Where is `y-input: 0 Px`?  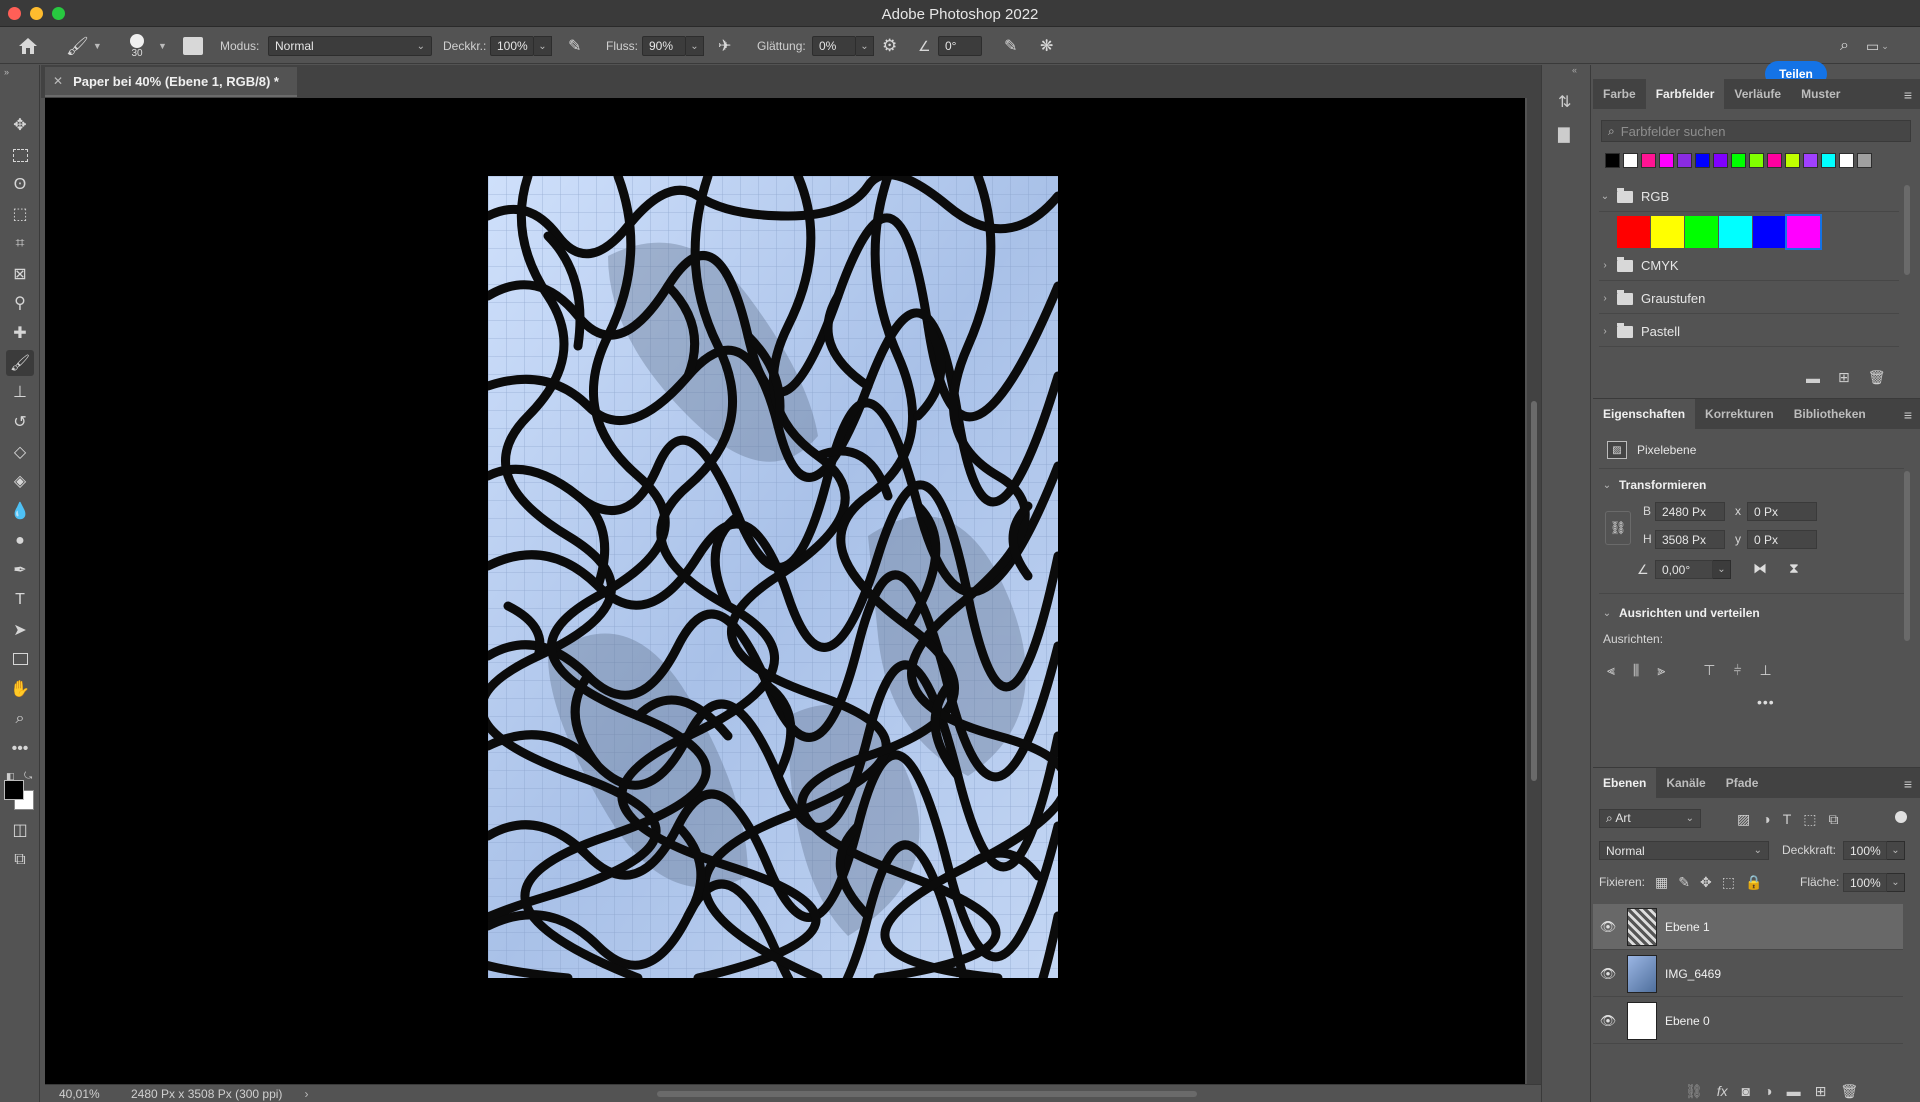 y-input: 0 Px is located at coordinates (1782, 539).